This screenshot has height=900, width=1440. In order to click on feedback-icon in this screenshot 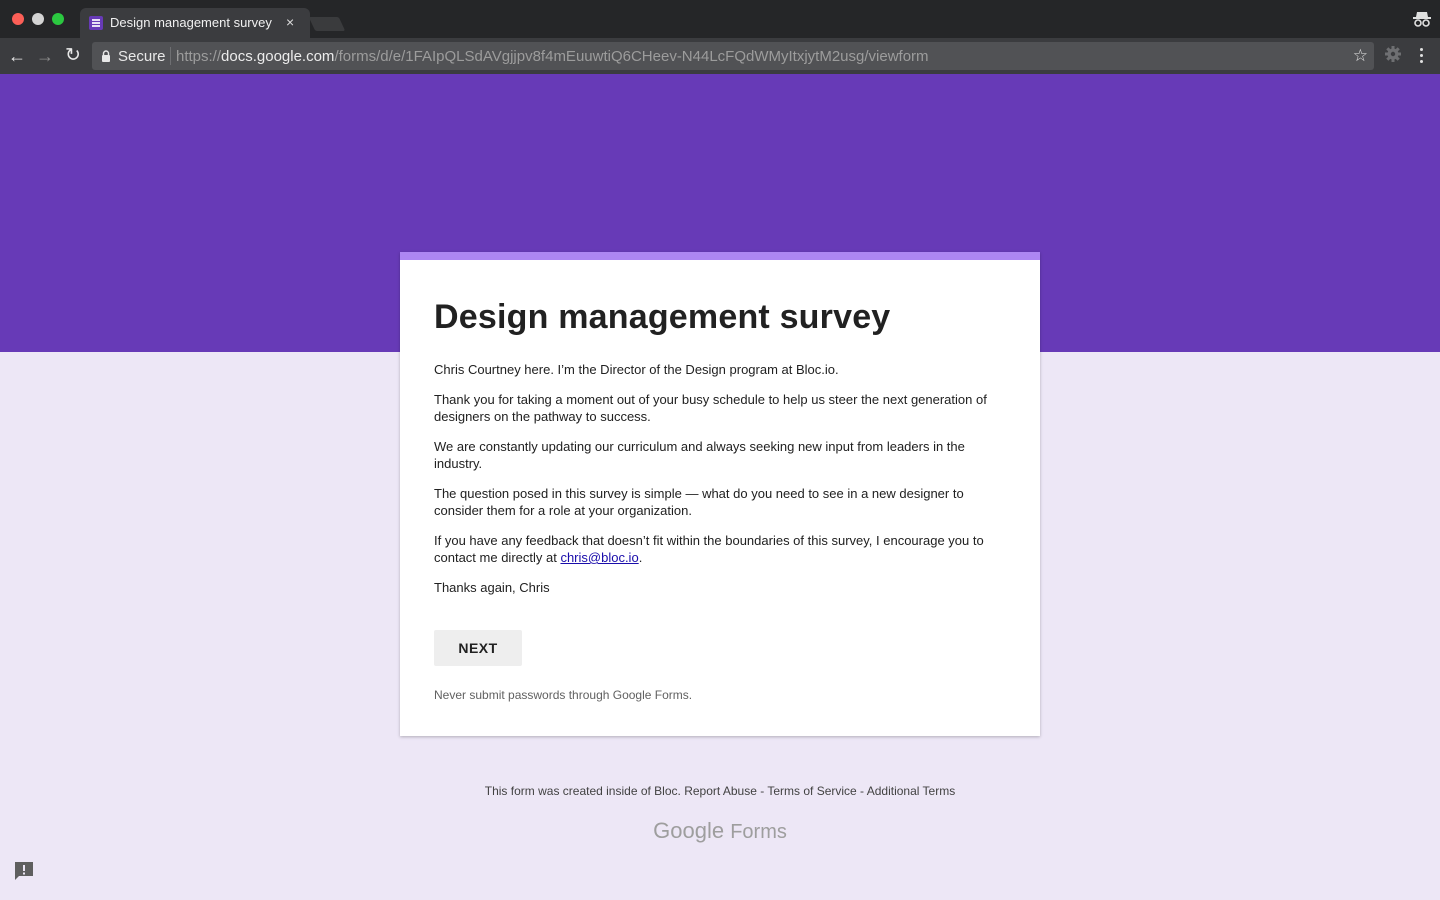, I will do `click(24, 871)`.